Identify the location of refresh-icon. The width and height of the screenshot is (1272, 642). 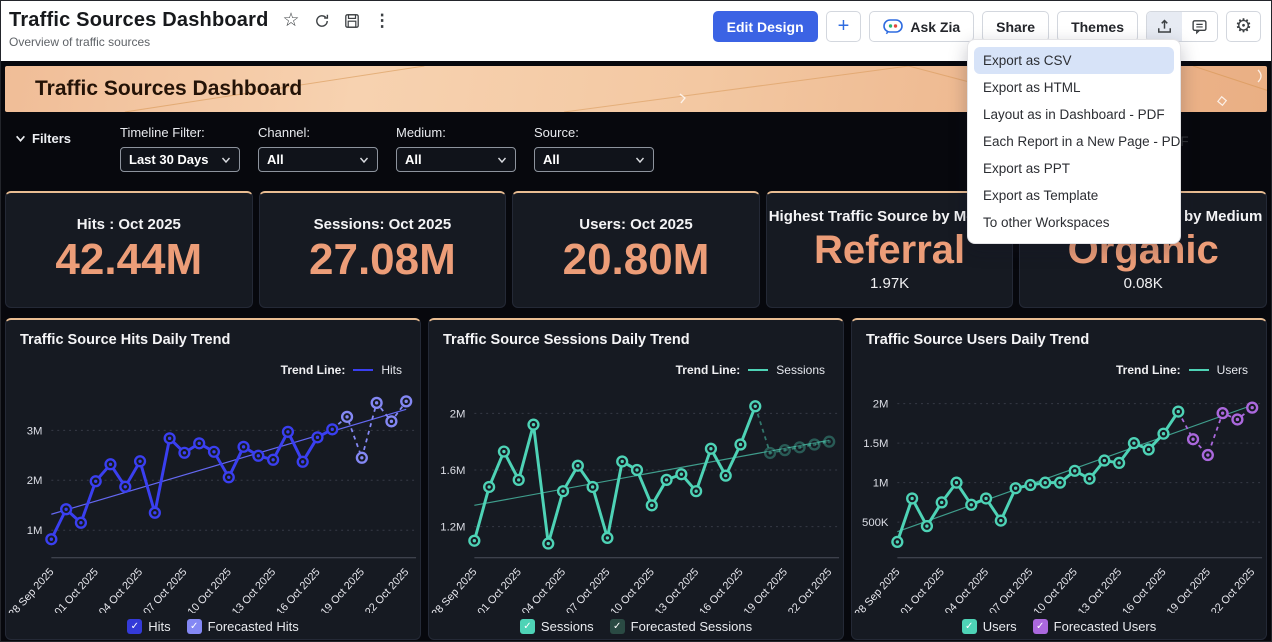
(322, 21).